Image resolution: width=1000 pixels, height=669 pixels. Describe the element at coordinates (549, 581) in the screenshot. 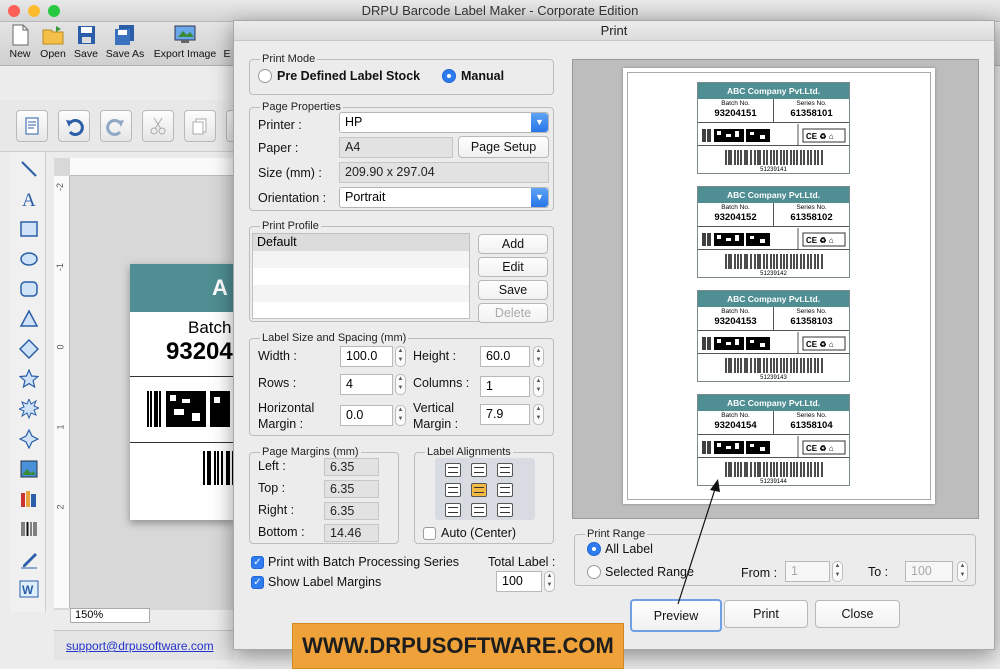

I see `total-label-stepper: ▲ ▼` at that location.